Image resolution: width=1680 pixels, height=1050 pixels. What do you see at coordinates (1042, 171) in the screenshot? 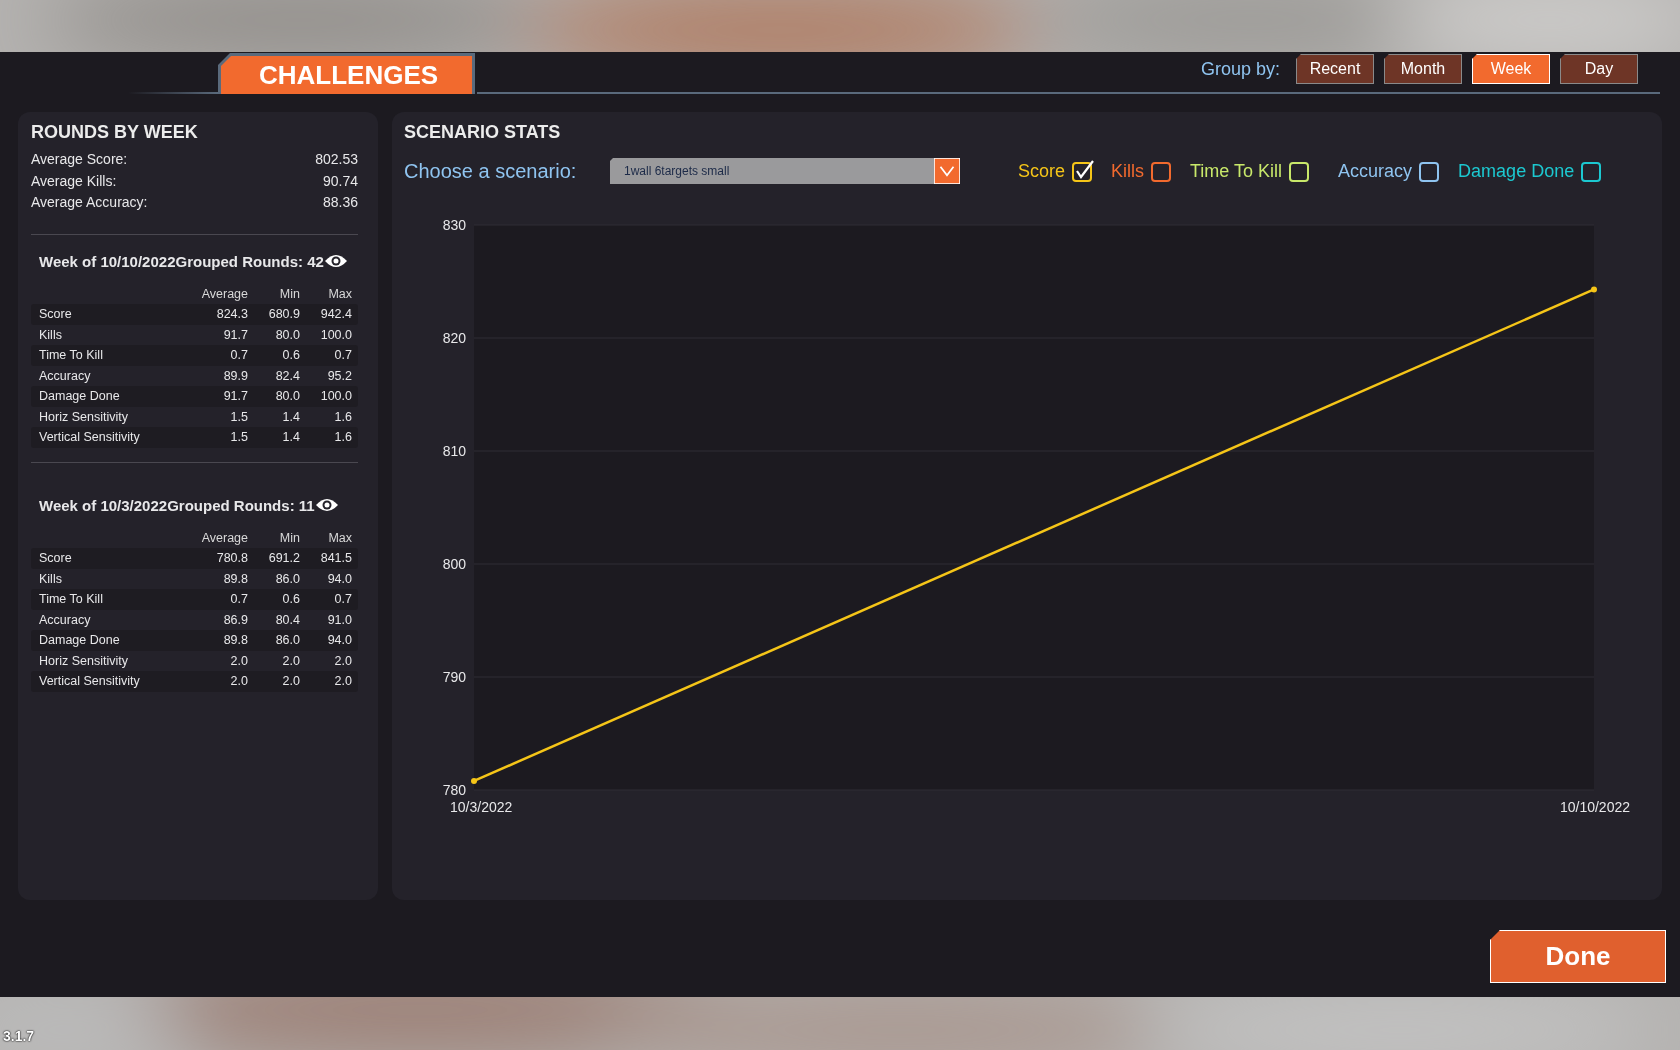
I see `legend-label: Score` at bounding box center [1042, 171].